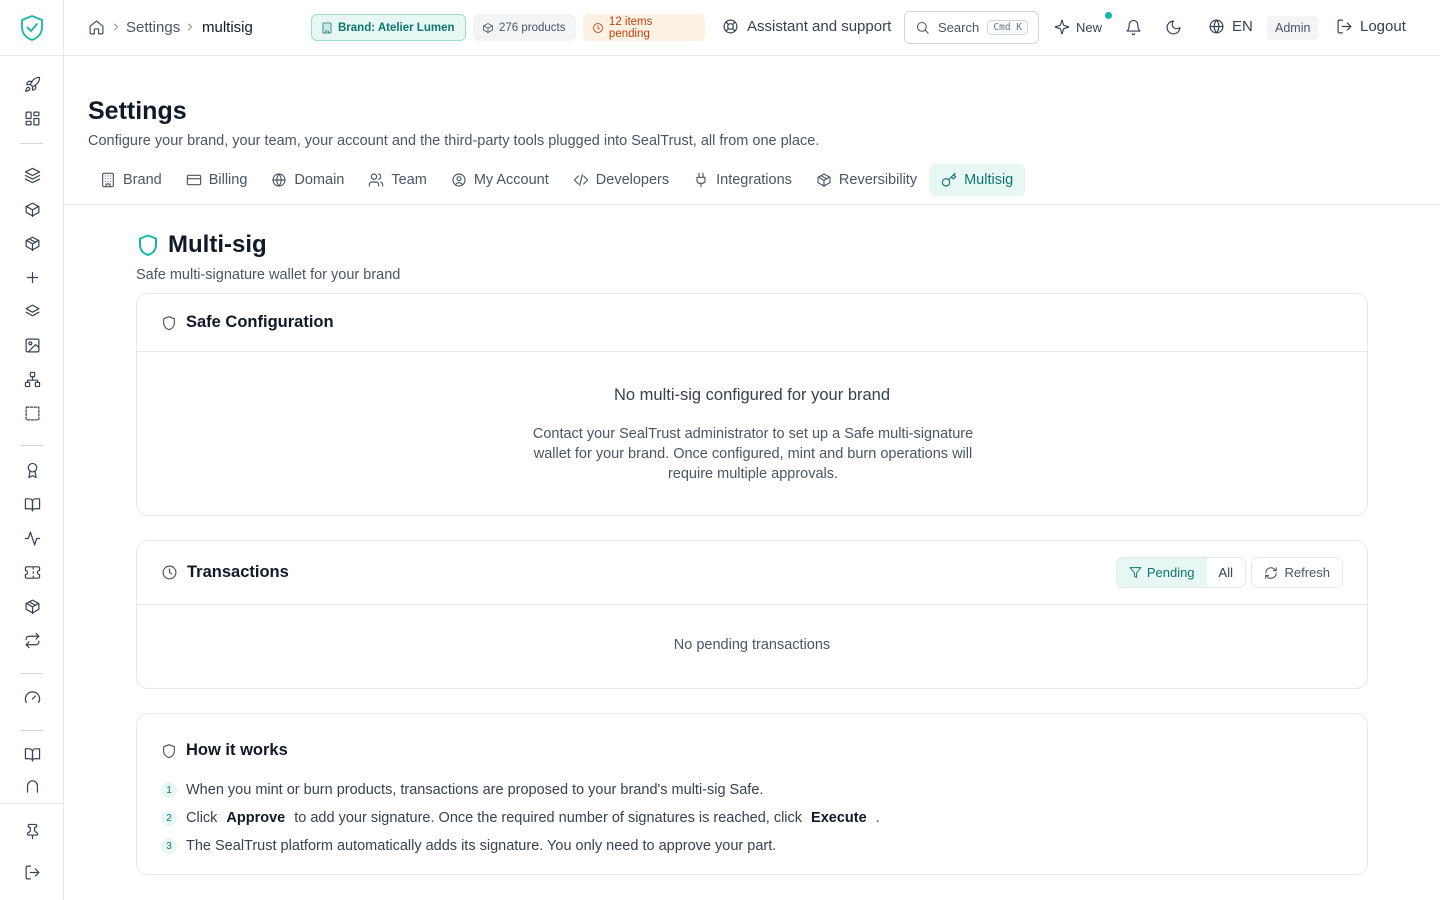 This screenshot has height=900, width=1440. I want to click on step-number: 2, so click(169, 818).